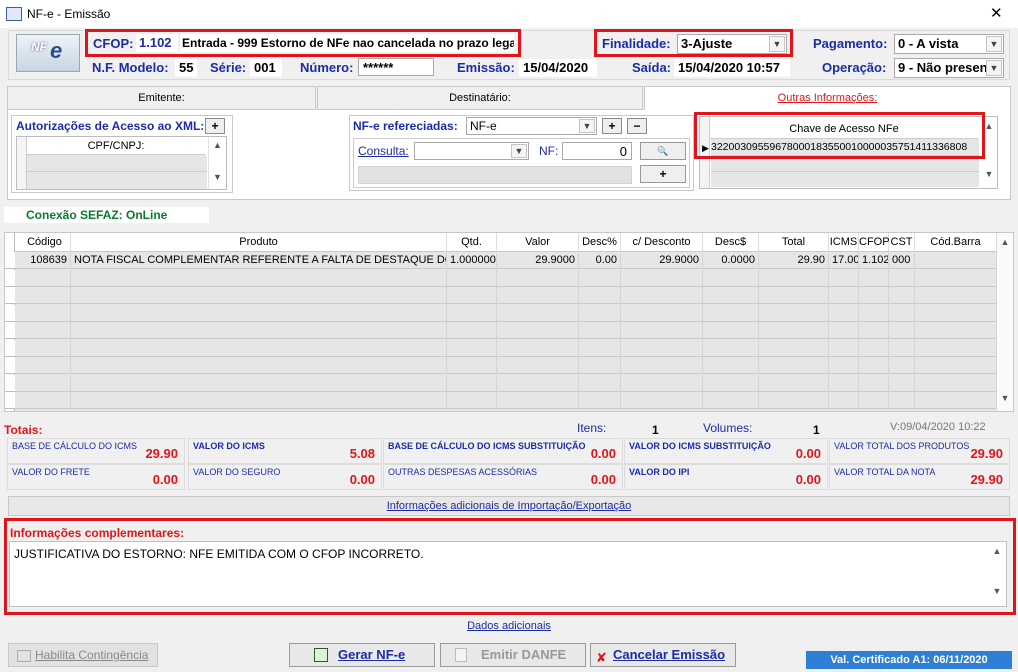 The height and width of the screenshot is (672, 1018). Describe the element at coordinates (531, 126) in the screenshot. I see `referenciadas-tipo-select: NF-e ▼` at that location.